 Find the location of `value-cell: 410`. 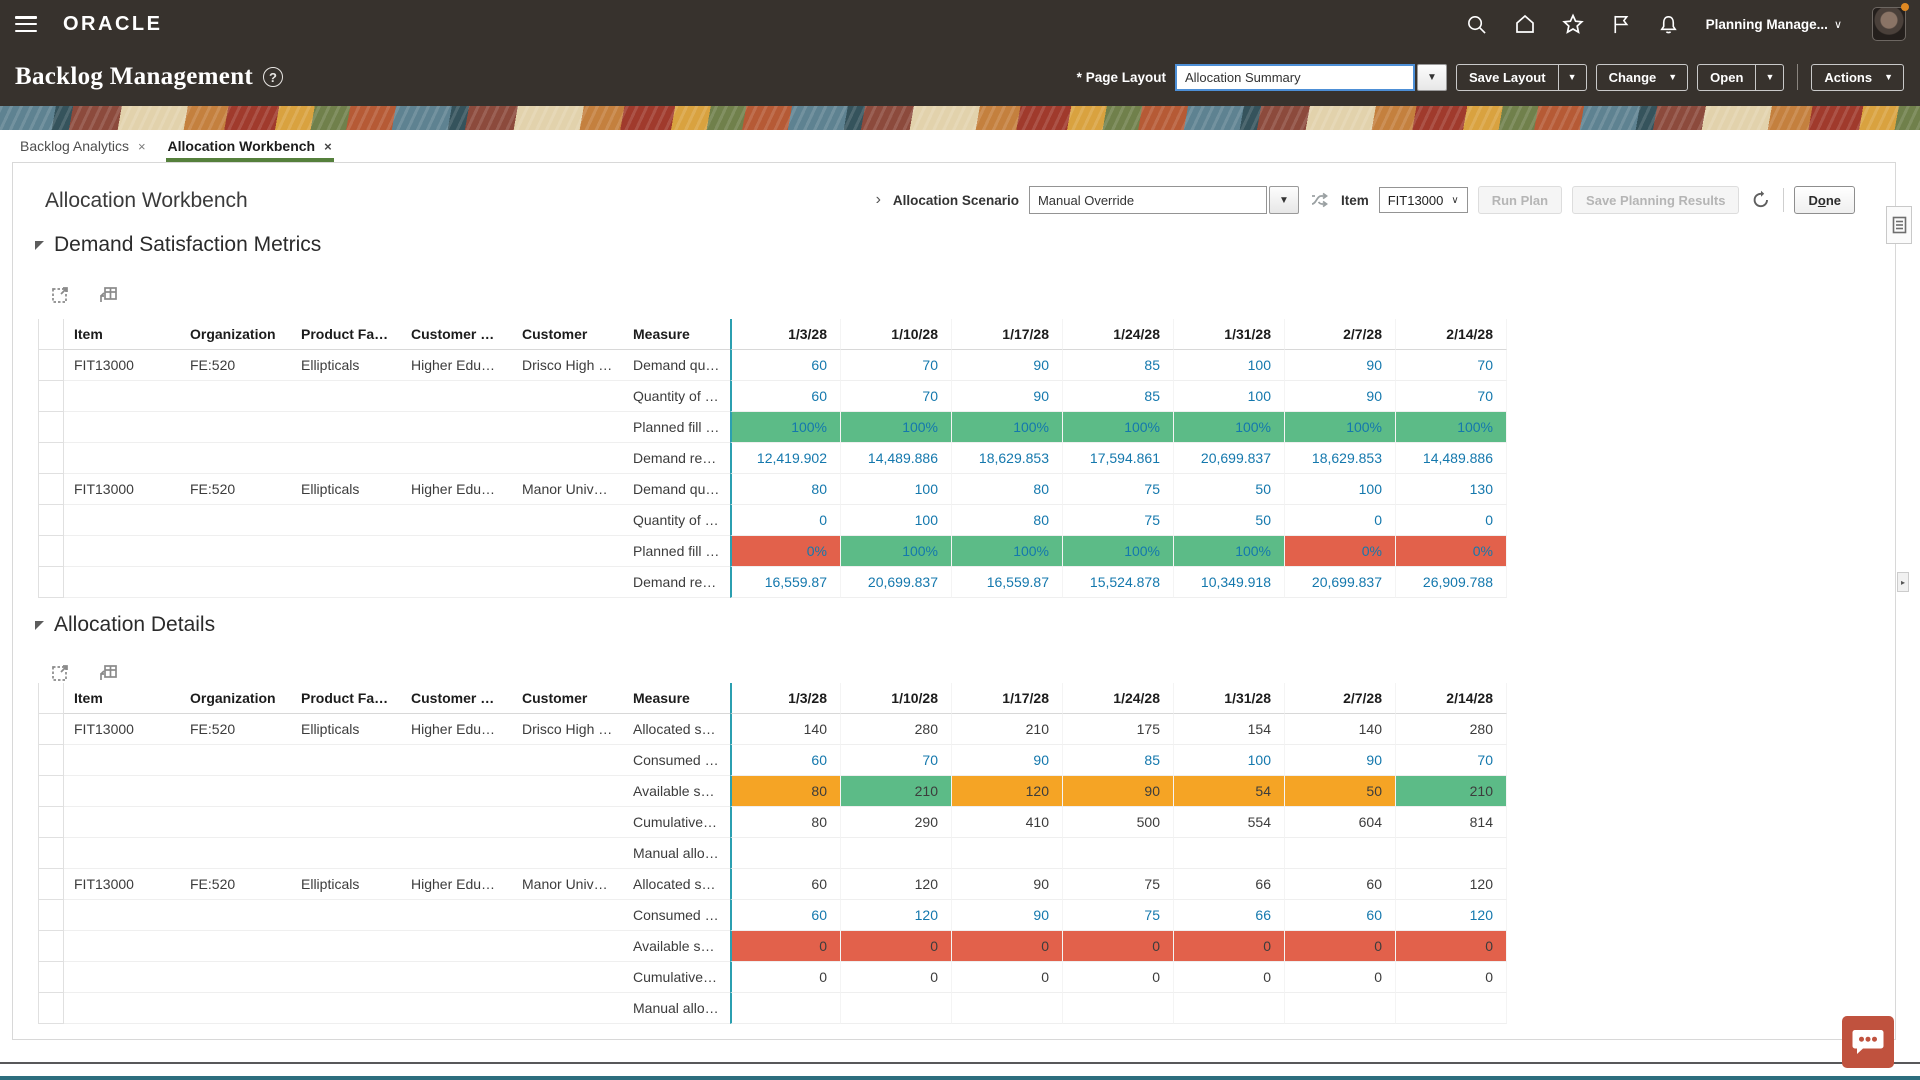

value-cell: 410 is located at coordinates (1007, 822).